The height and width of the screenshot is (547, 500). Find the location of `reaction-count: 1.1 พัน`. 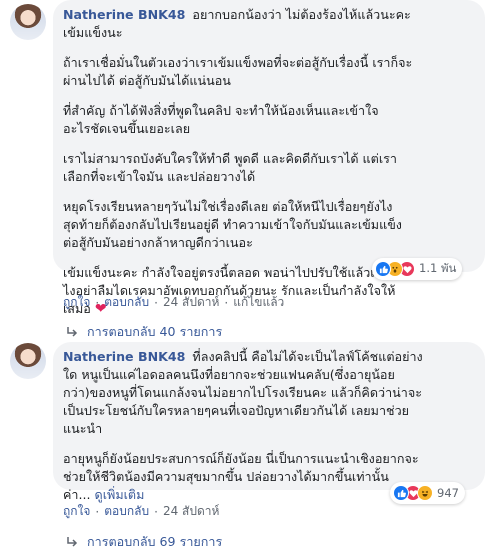

reaction-count: 1.1 พัน is located at coordinates (438, 268).